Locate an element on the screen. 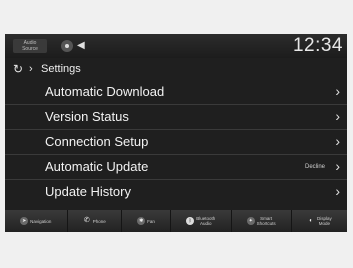  menu-item-label: Connection Setup is located at coordinates (97, 141).